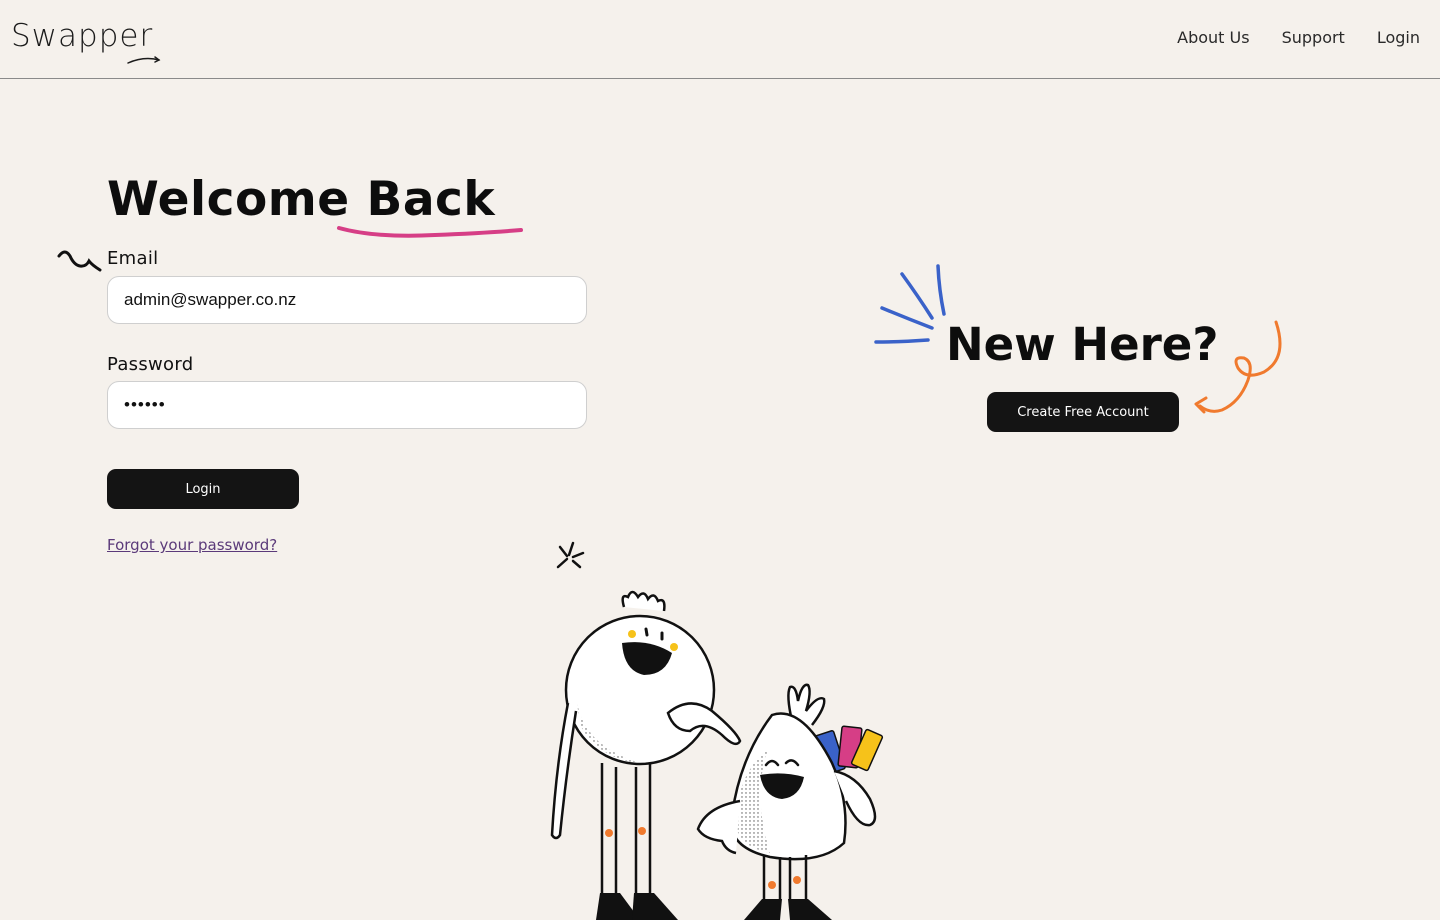 The image size is (1440, 920). Describe the element at coordinates (1398, 37) in the screenshot. I see `nav-login: Login` at that location.